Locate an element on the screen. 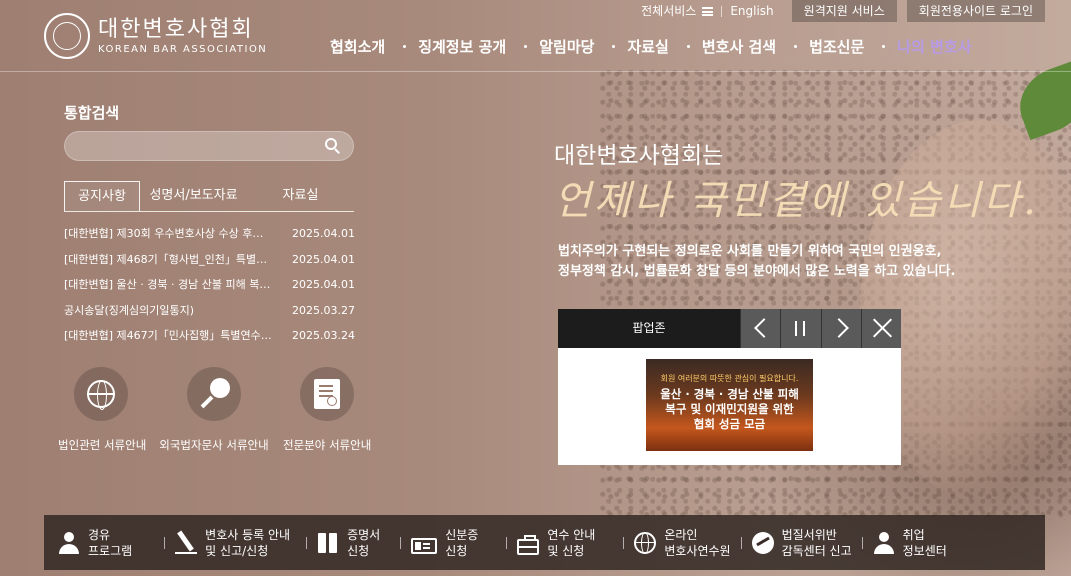 This screenshot has height=576, width=1071. search-box is located at coordinates (209, 146).